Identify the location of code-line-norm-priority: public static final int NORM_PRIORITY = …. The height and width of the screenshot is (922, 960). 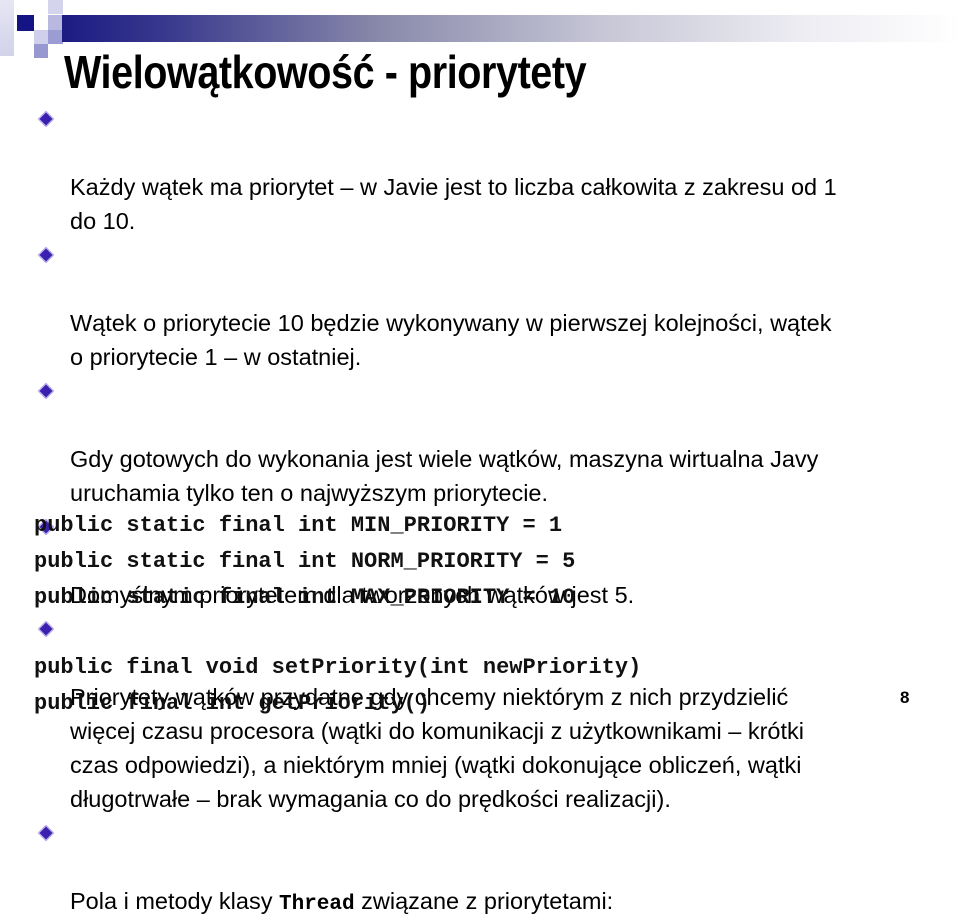
(305, 561).